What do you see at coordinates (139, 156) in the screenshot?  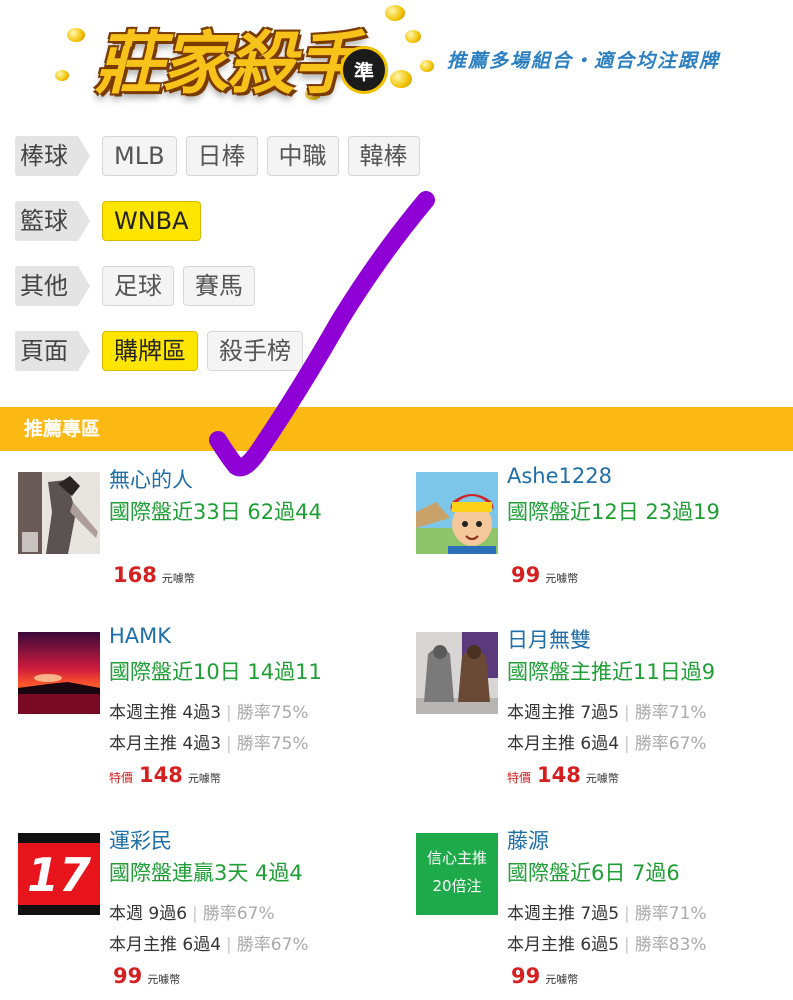 I see `chip-mlb: MLB` at bounding box center [139, 156].